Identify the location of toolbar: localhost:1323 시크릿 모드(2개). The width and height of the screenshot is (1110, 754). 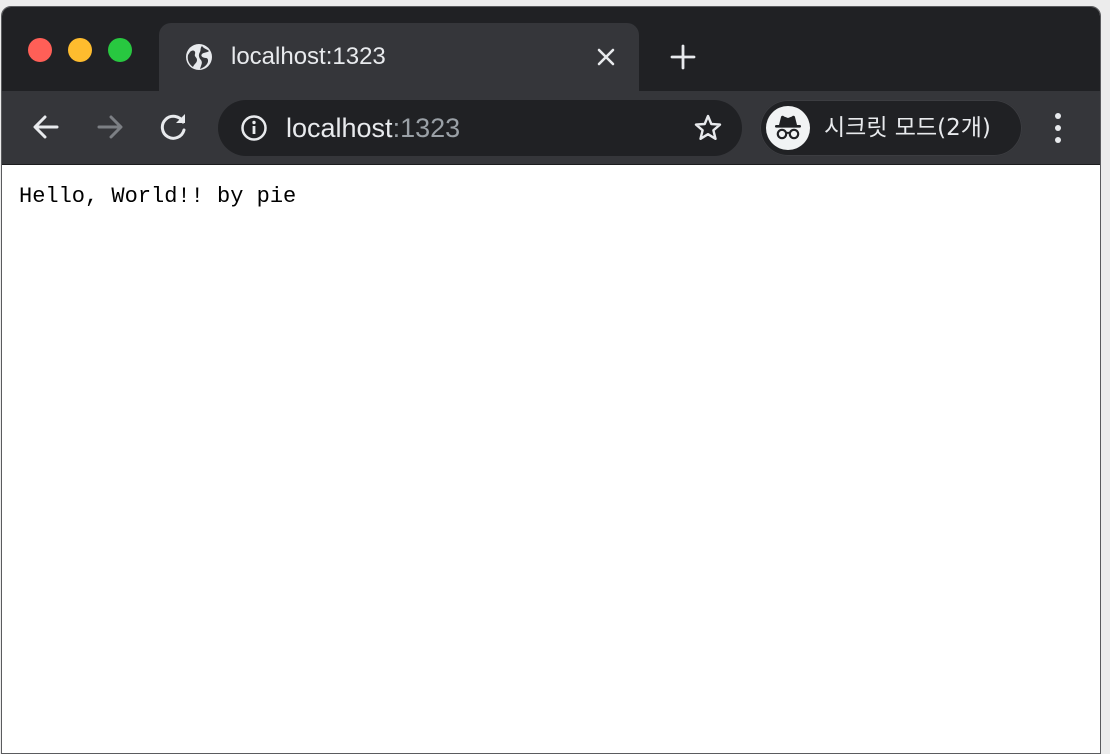
(551, 128).